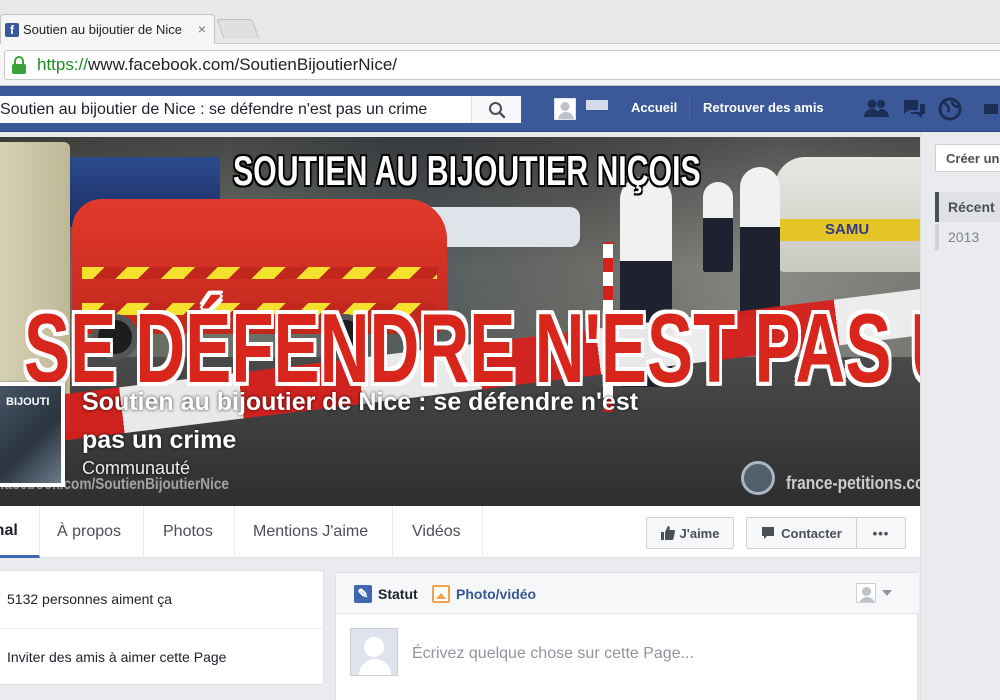  I want to click on tab-about: À propos, so click(92, 532).